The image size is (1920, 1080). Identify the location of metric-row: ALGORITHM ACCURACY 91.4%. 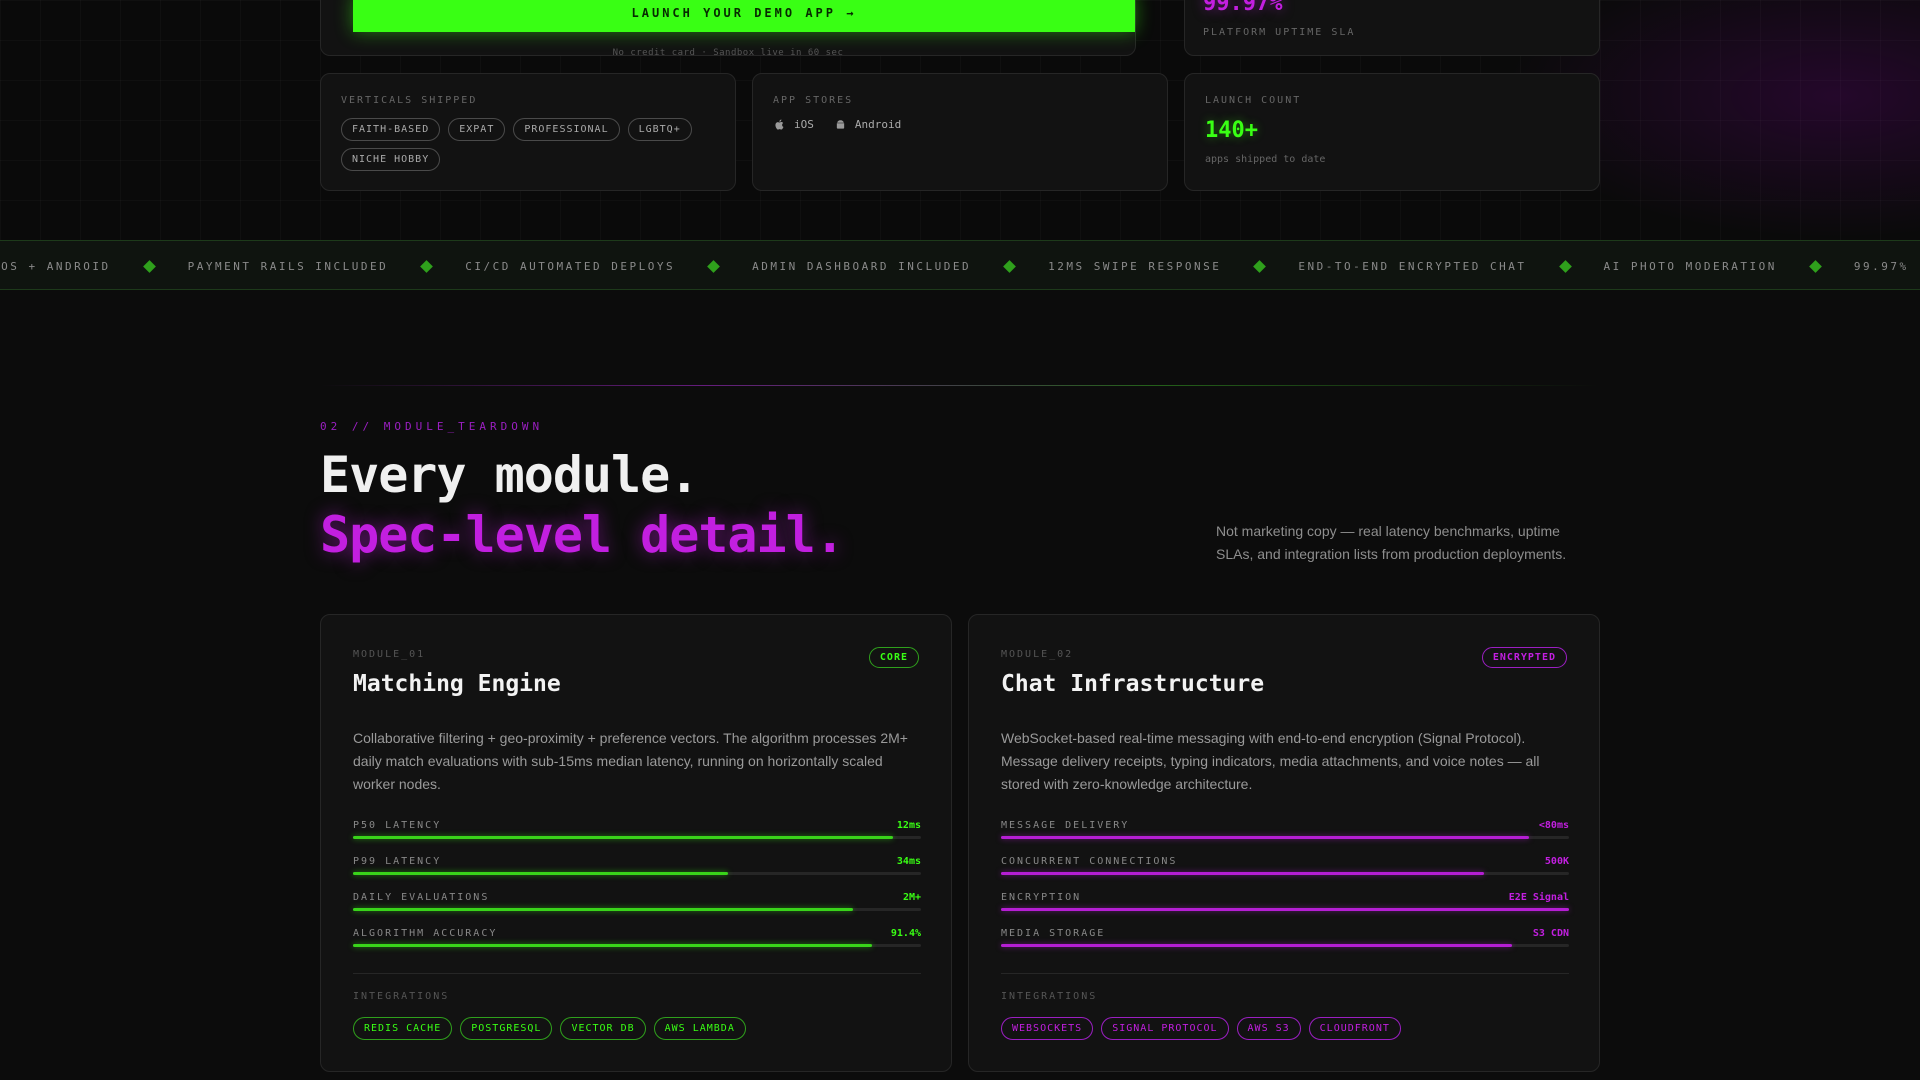
(637, 946).